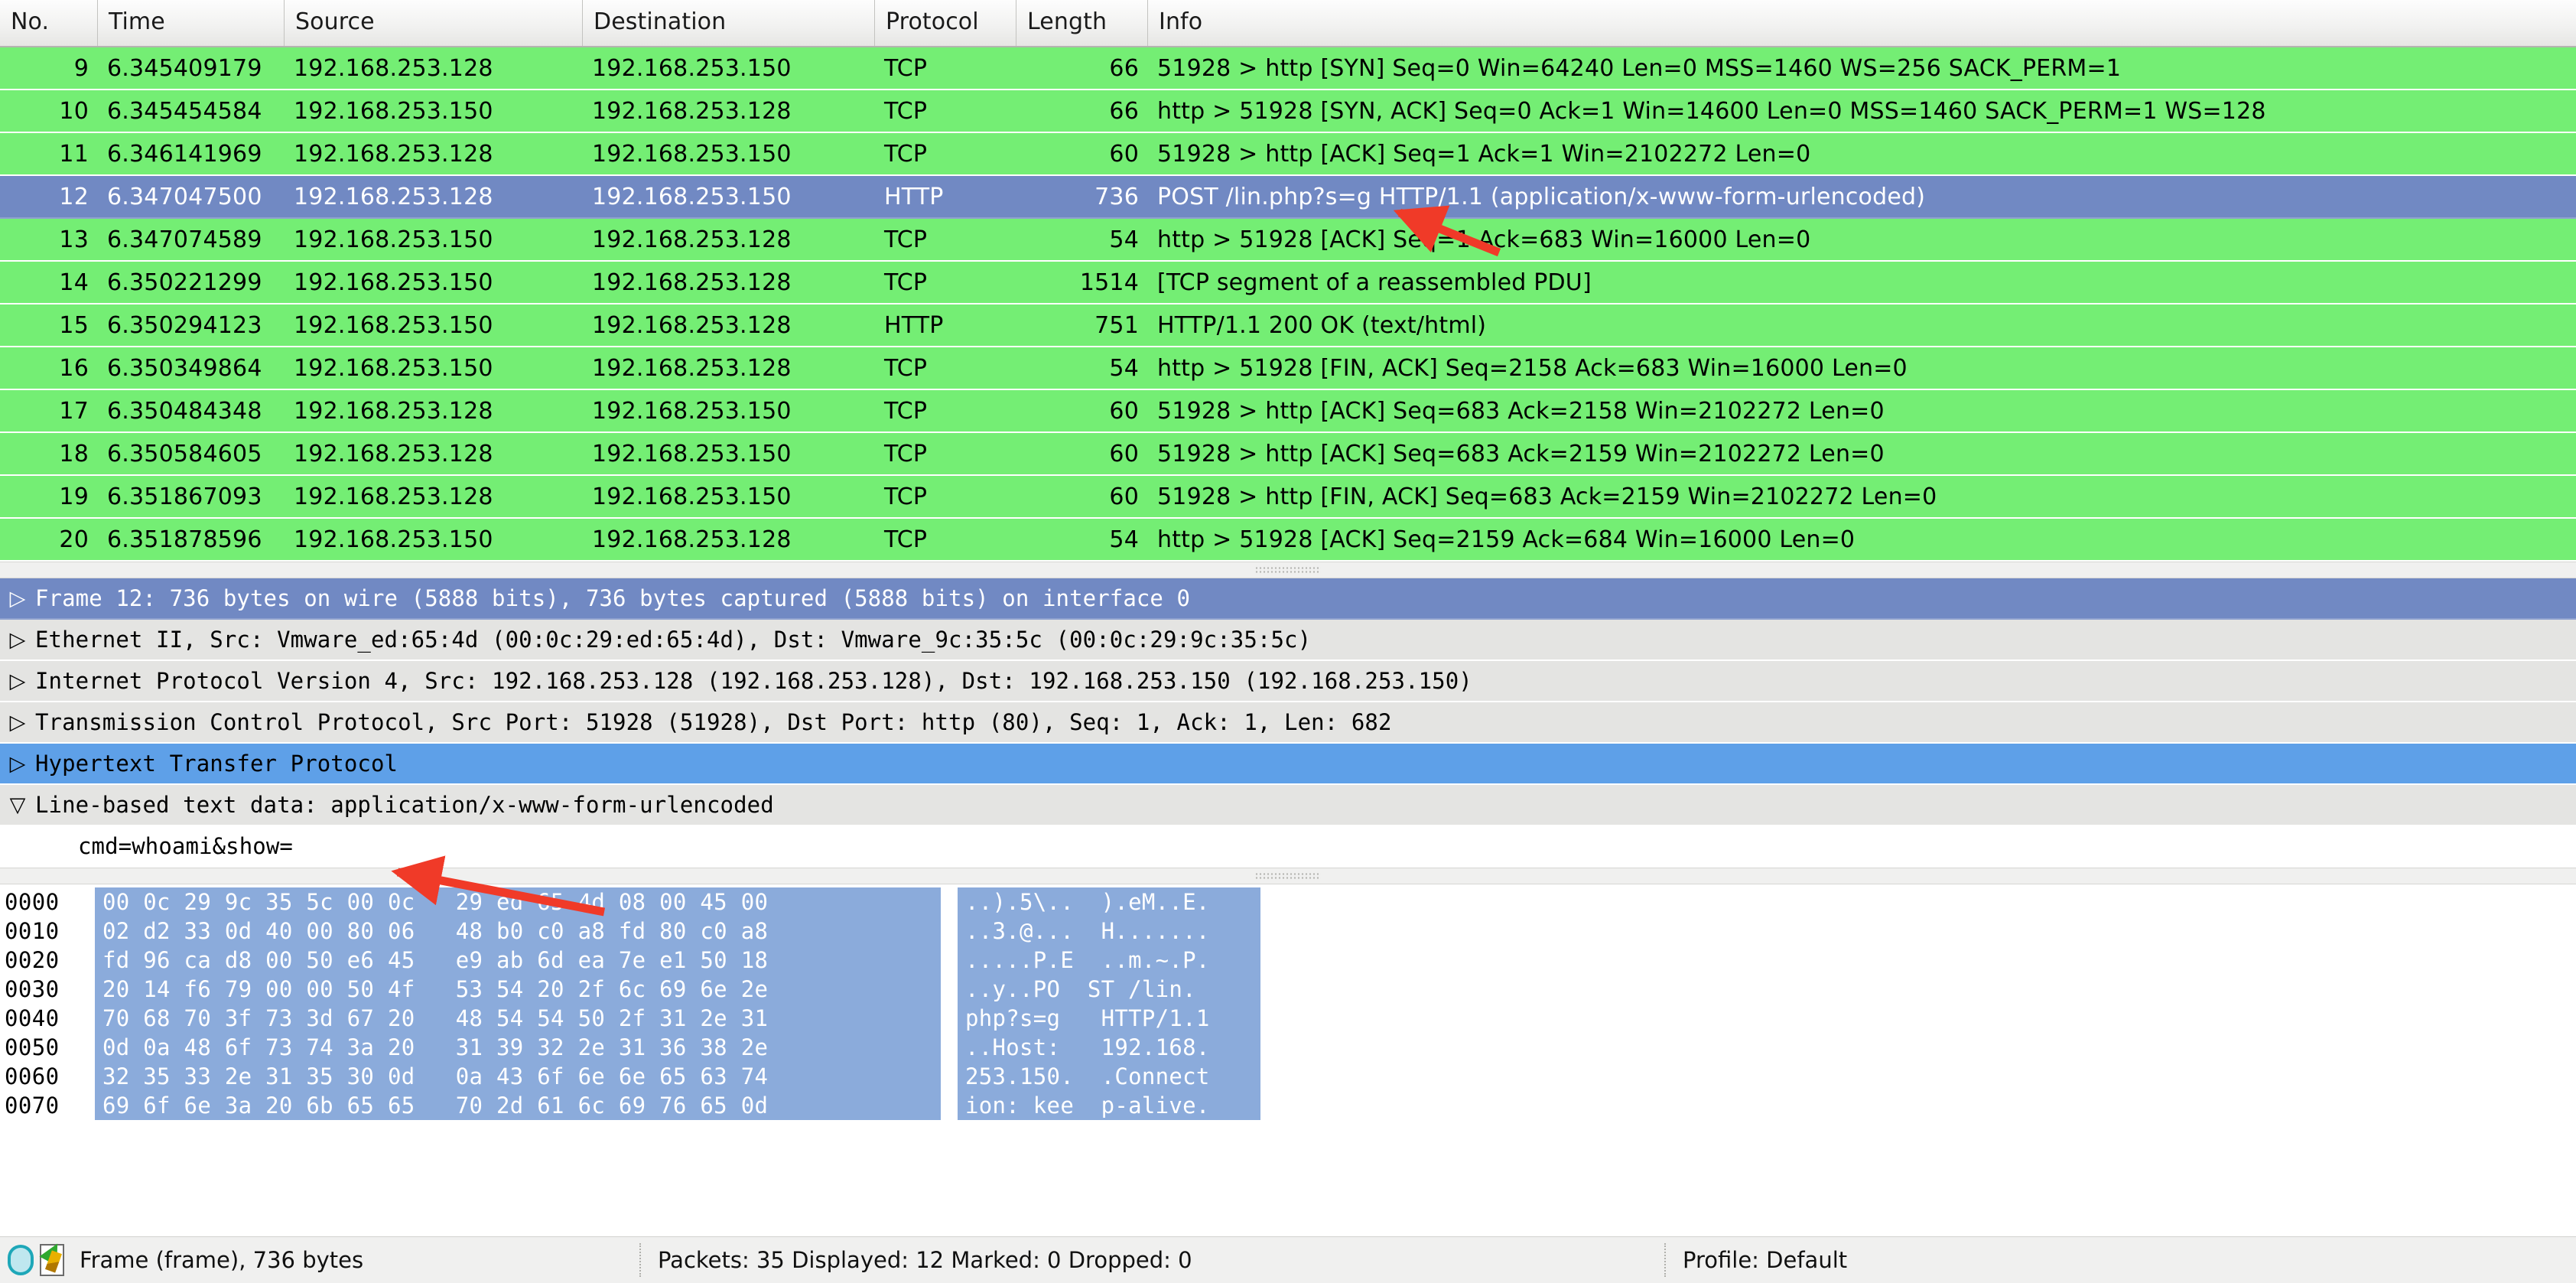 Image resolution: width=2576 pixels, height=1283 pixels. What do you see at coordinates (17, 806) in the screenshot?
I see `collapse-triangle-icon: ▽` at bounding box center [17, 806].